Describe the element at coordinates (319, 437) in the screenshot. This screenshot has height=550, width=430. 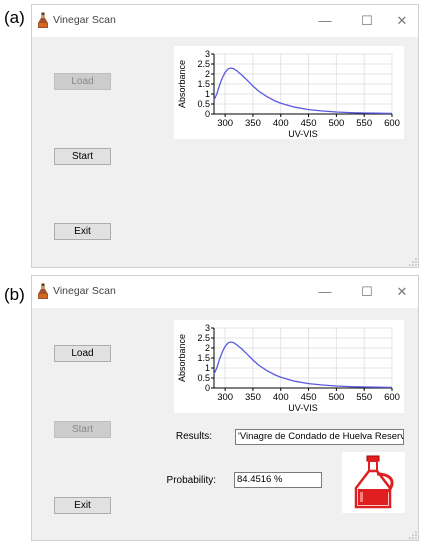
I see `results-field: 'Vinagre de Condado de Huelva Reserva'` at that location.